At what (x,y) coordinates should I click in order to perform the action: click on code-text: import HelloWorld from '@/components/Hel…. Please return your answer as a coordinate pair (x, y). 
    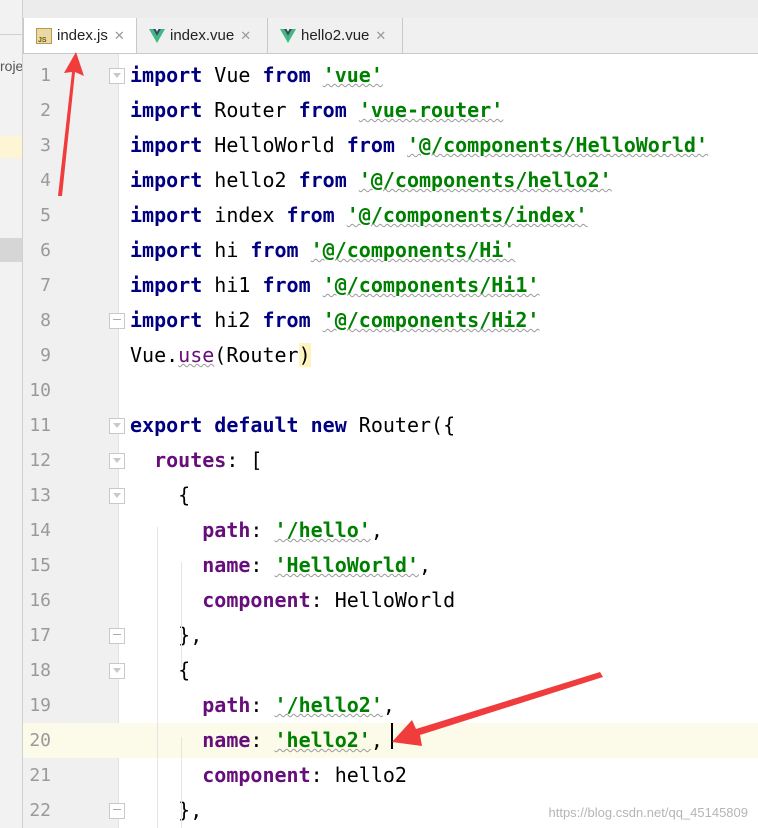
    Looking at the image, I should click on (419, 145).